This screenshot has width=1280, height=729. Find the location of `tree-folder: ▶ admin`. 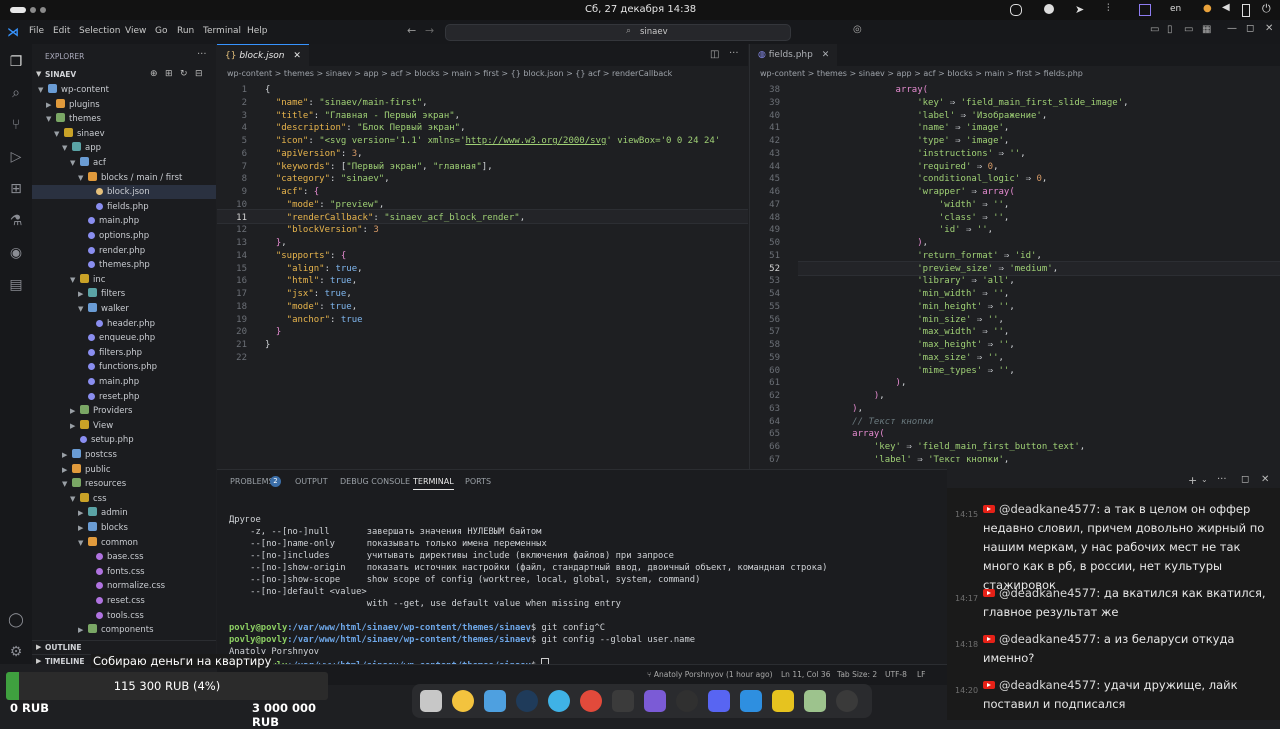

tree-folder: ▶ admin is located at coordinates (124, 513).